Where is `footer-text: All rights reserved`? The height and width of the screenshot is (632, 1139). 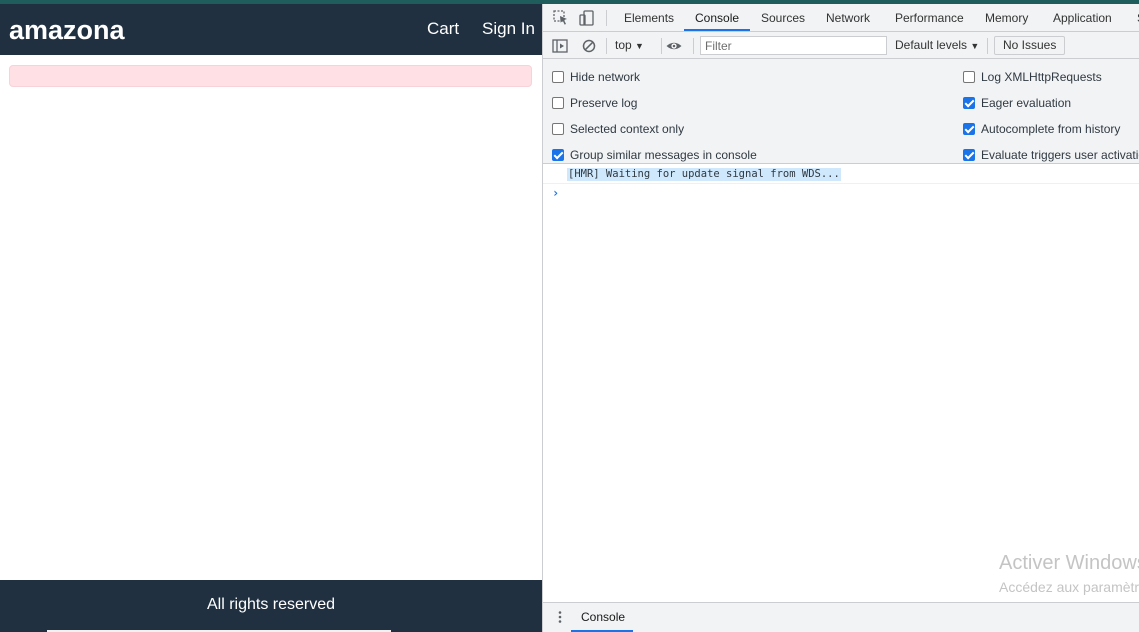 footer-text: All rights reserved is located at coordinates (271, 604).